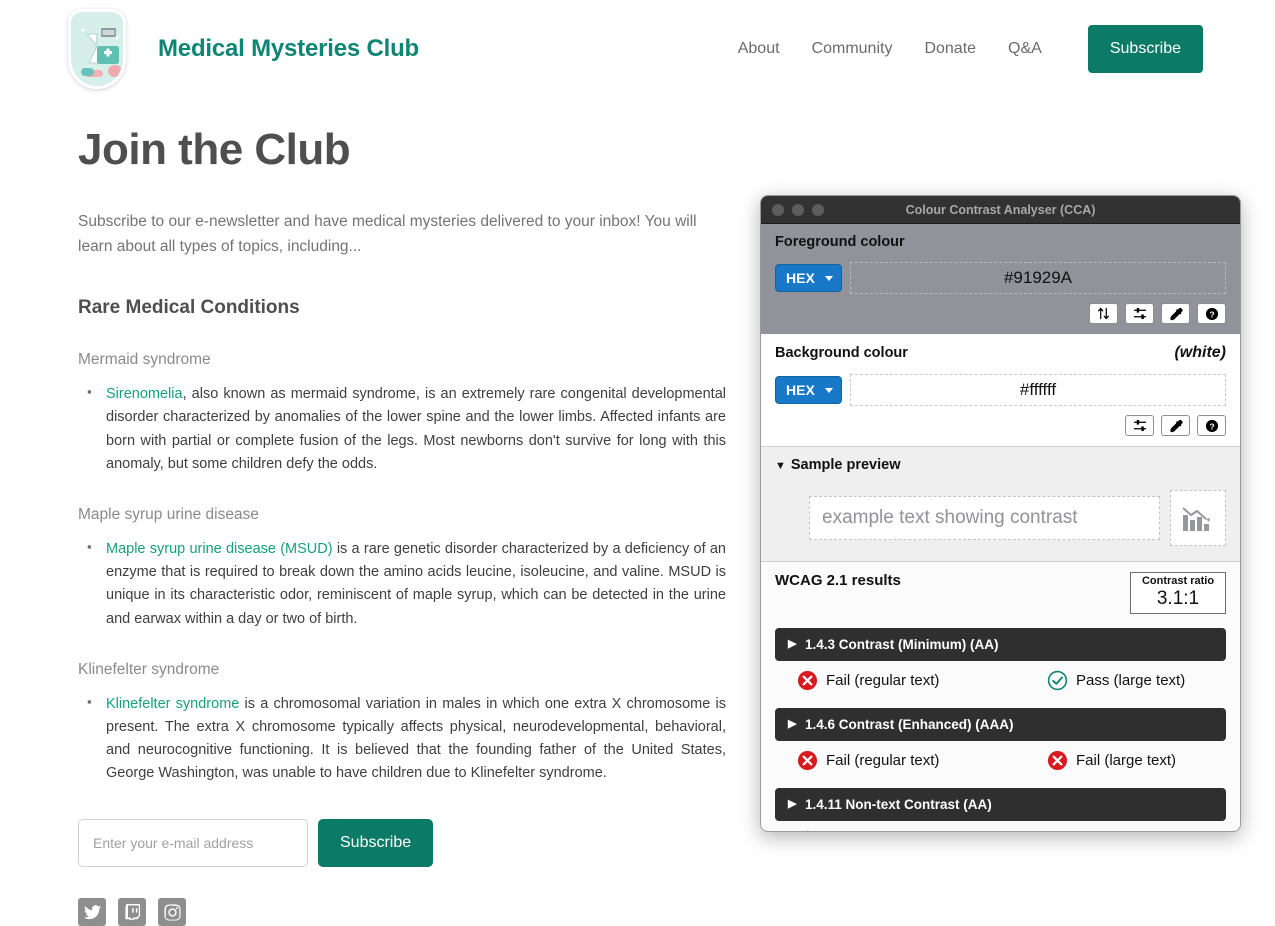  I want to click on chevron-down-icon: ▼, so click(780, 466).